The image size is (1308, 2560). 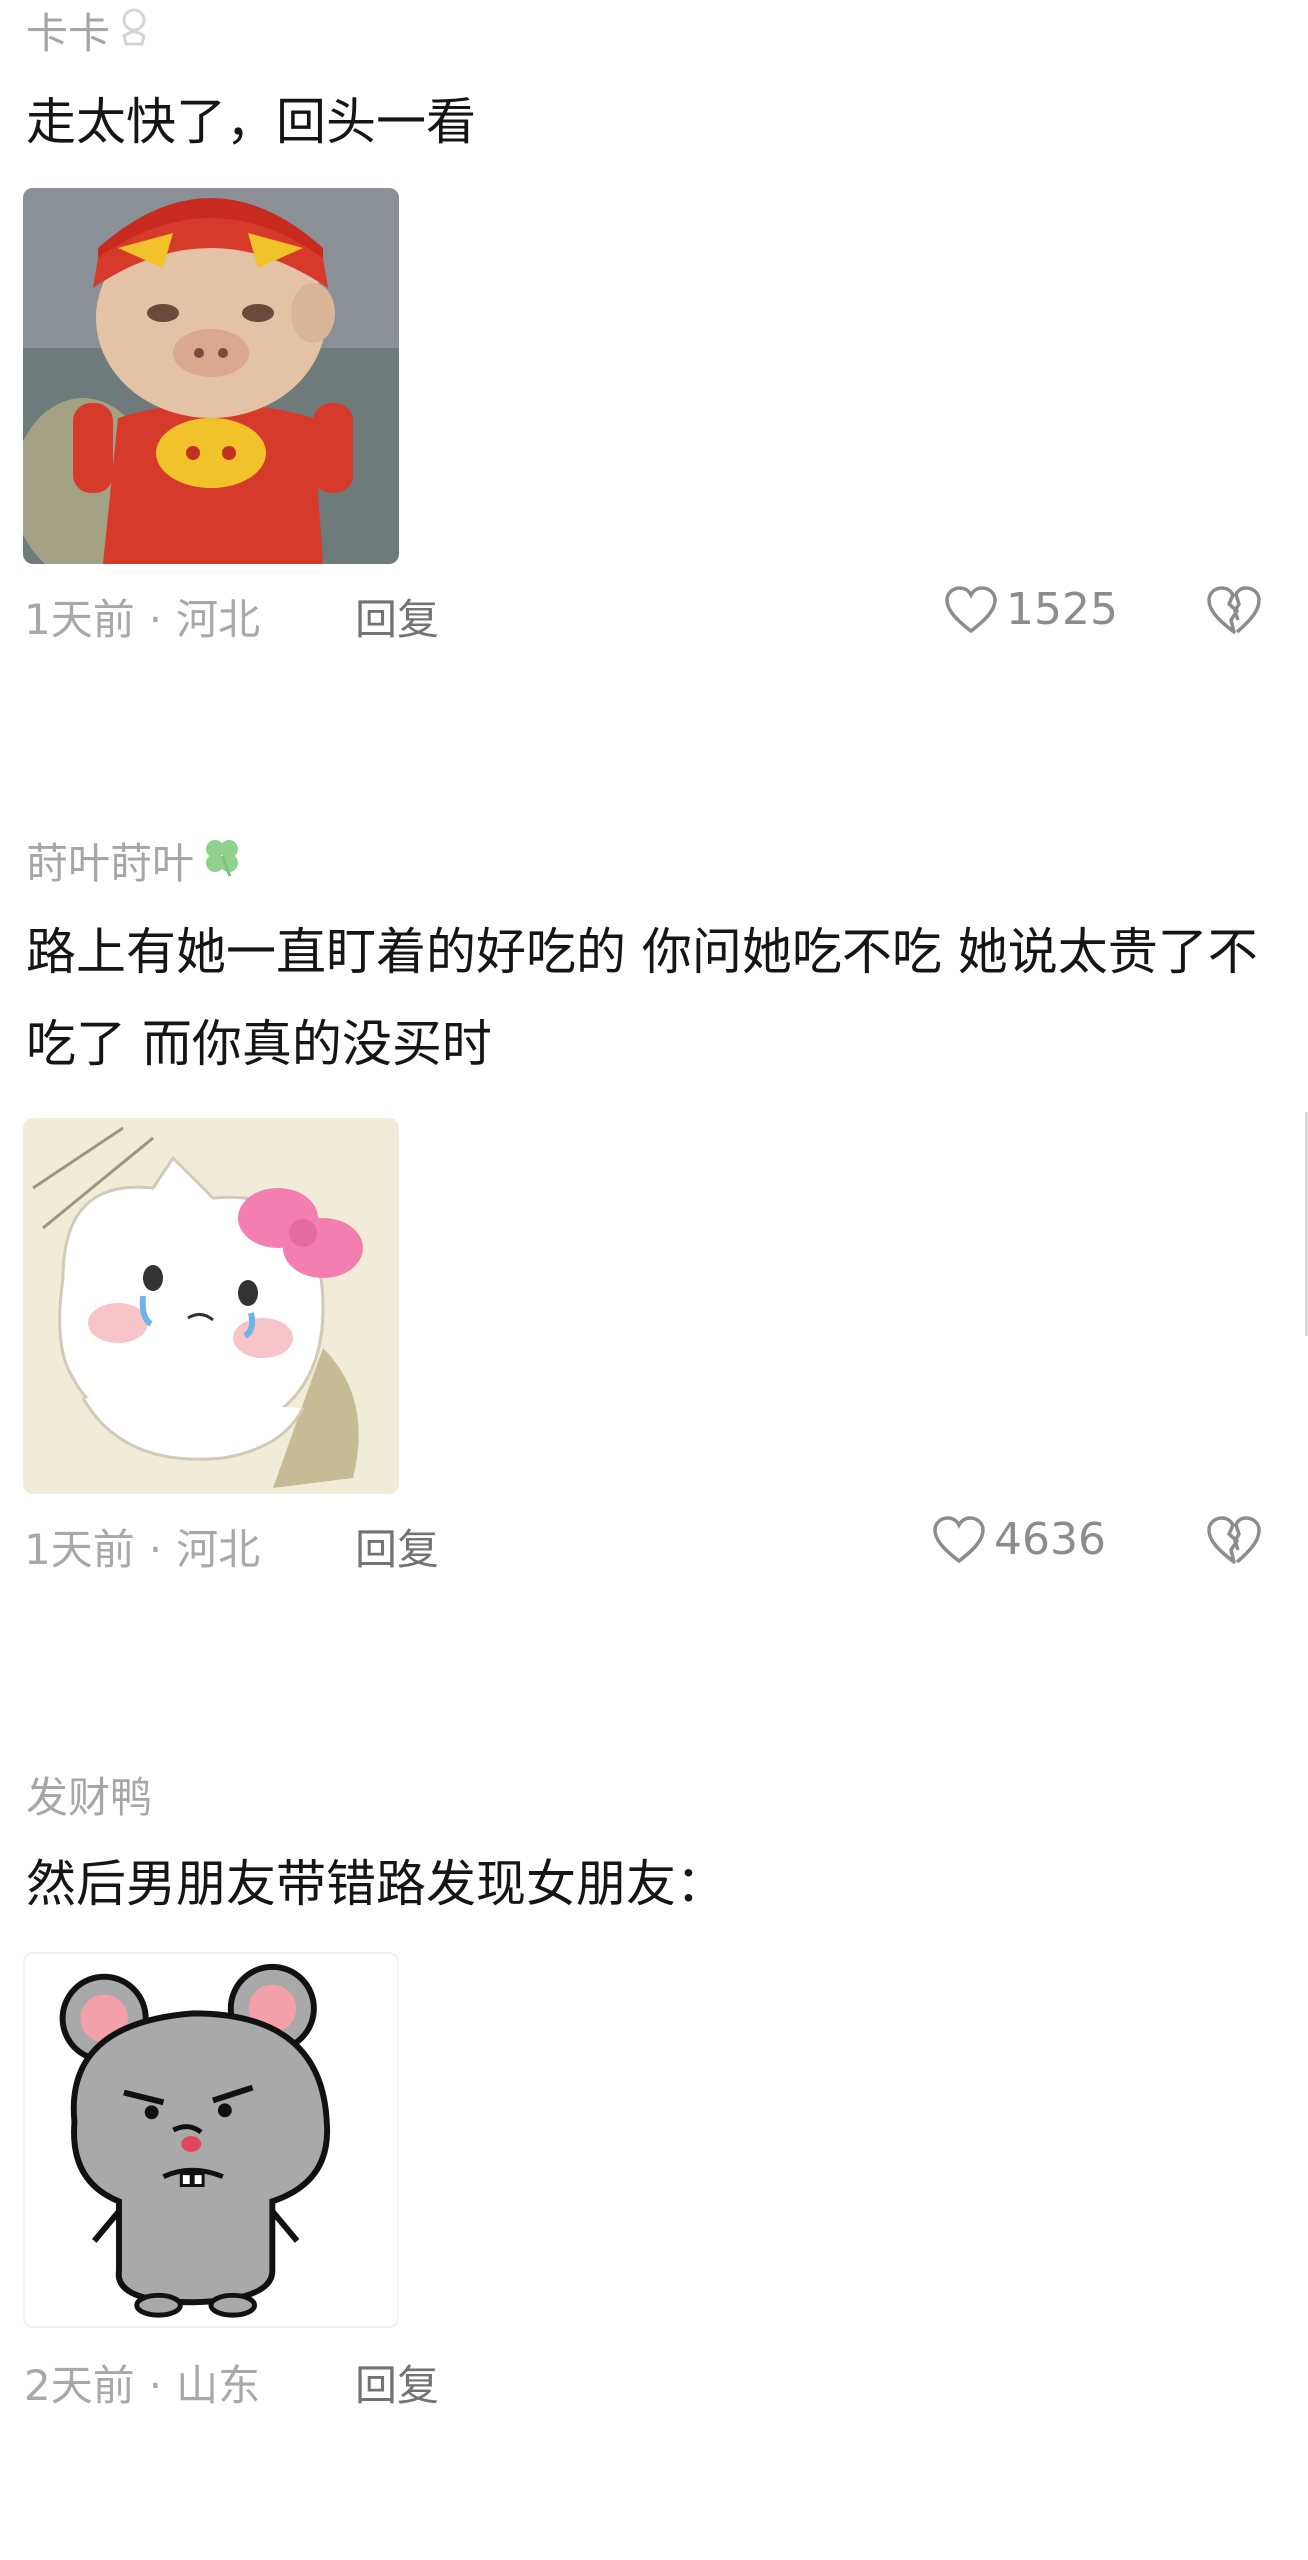 I want to click on comment-location: 山东, so click(x=218, y=2385).